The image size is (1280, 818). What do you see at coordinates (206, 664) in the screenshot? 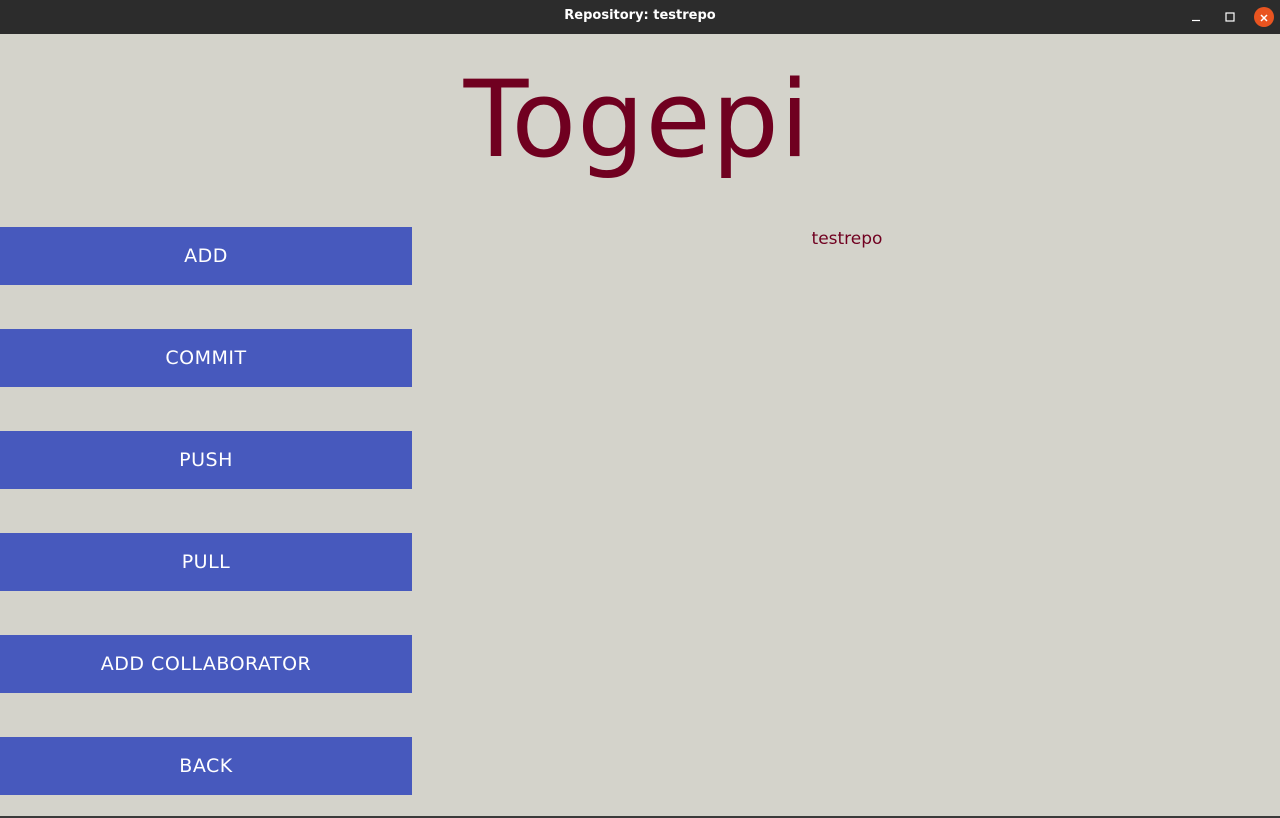
I see `add-collaborator-button: ADD COLLABORATOR` at bounding box center [206, 664].